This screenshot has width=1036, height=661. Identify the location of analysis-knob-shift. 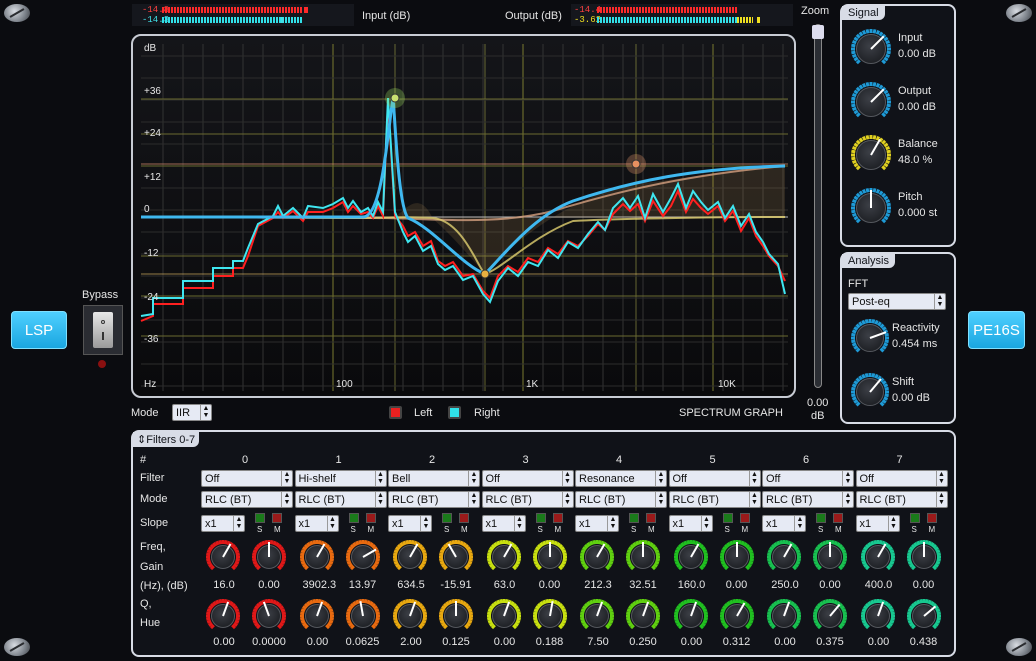
(870, 392).